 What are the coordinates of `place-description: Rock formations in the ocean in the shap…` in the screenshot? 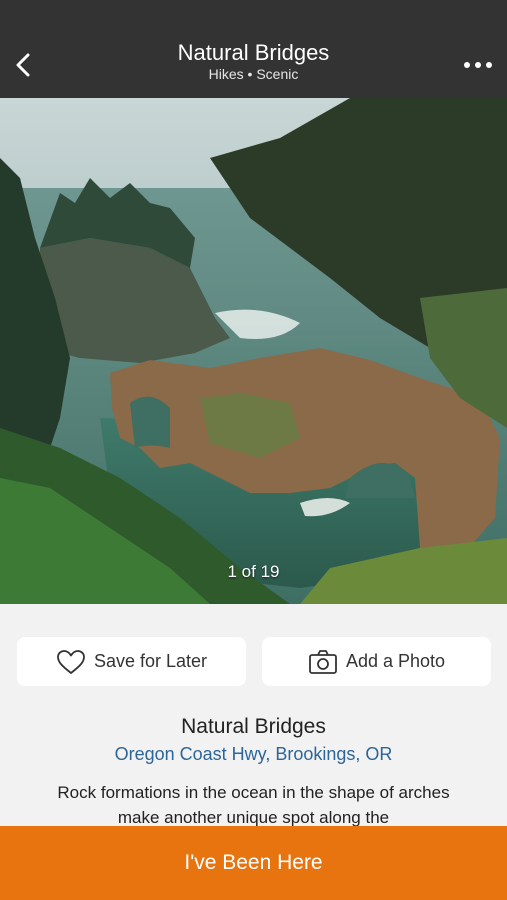 It's located at (253, 805).